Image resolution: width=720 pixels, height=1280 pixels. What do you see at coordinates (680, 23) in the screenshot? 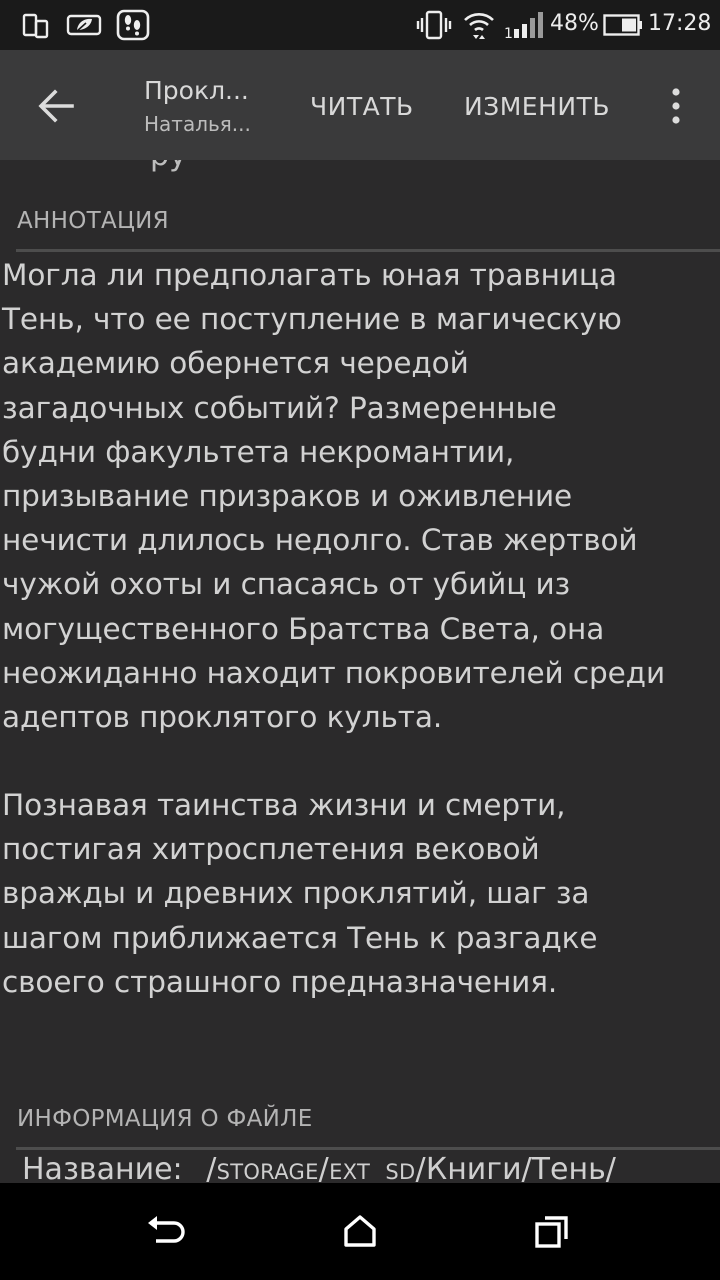
I see `clock: 17:28` at bounding box center [680, 23].